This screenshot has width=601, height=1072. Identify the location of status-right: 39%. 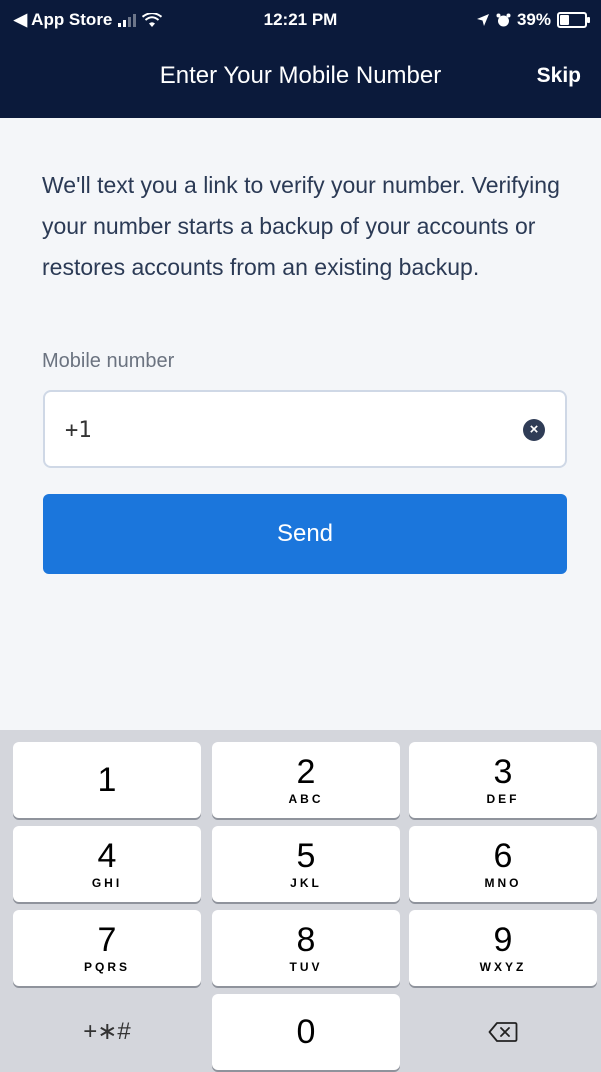
(533, 20).